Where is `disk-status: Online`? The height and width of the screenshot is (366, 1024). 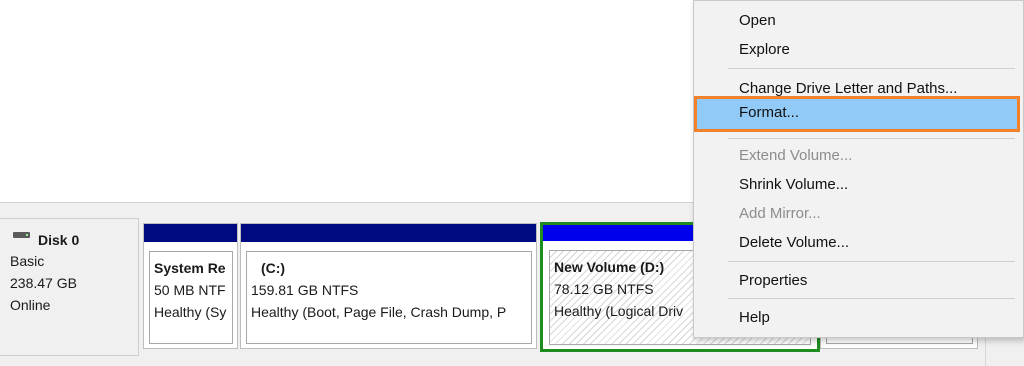 disk-status: Online is located at coordinates (30, 305).